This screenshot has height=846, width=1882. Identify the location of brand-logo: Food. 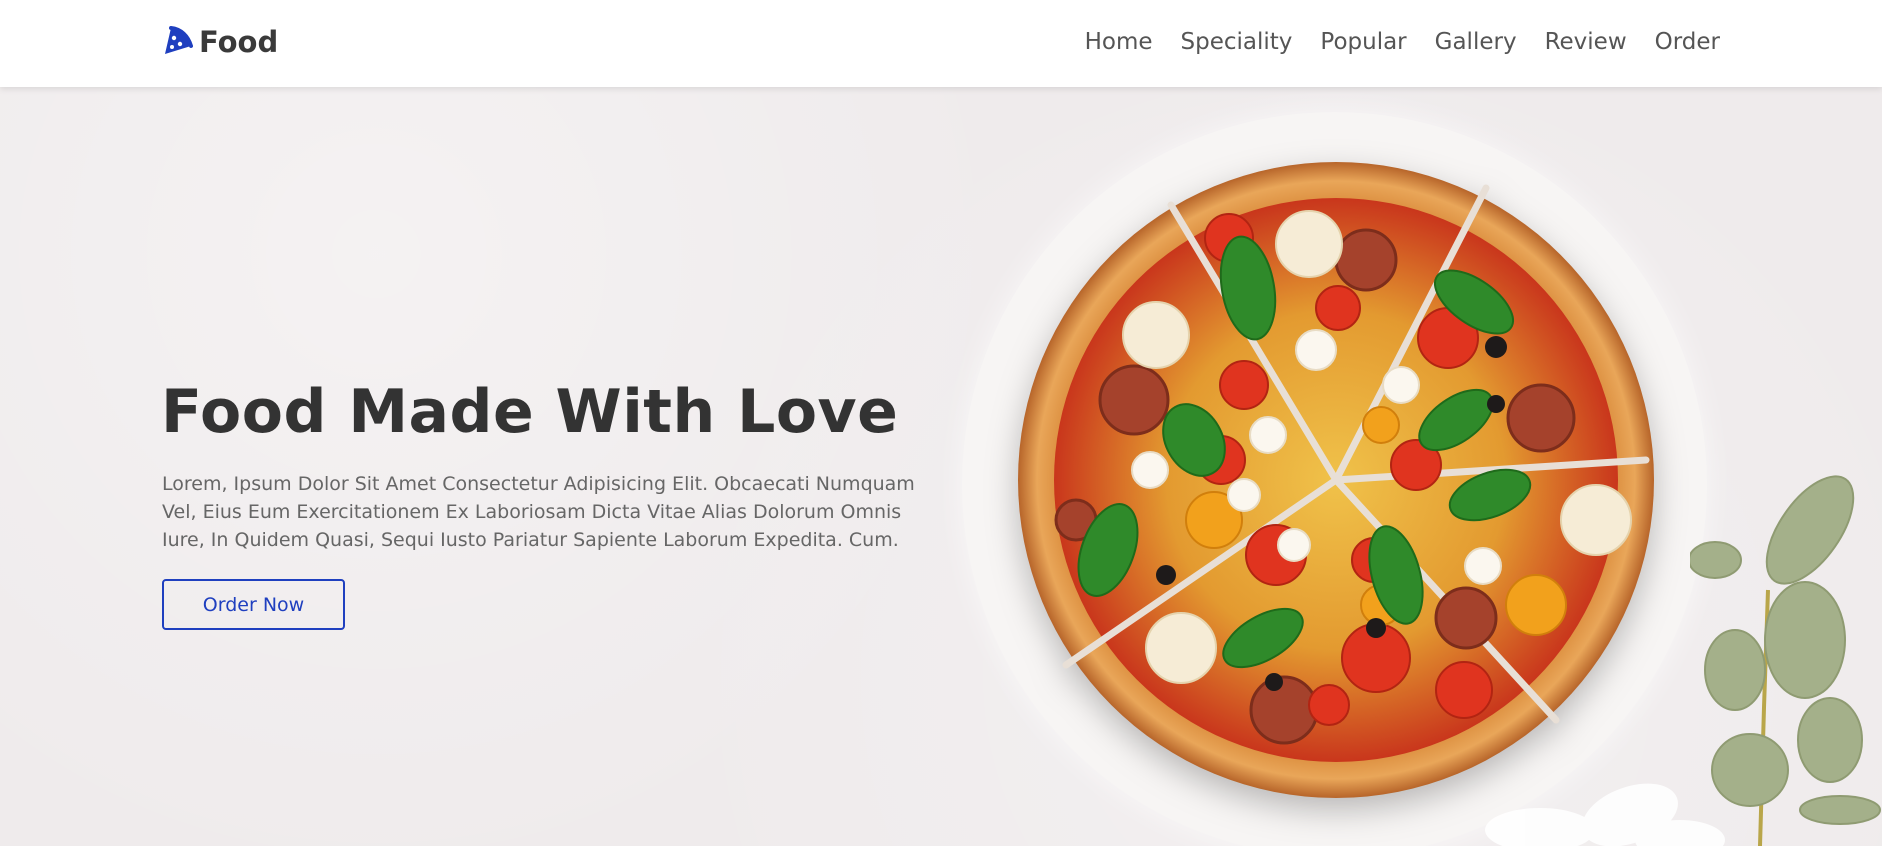
(219, 42).